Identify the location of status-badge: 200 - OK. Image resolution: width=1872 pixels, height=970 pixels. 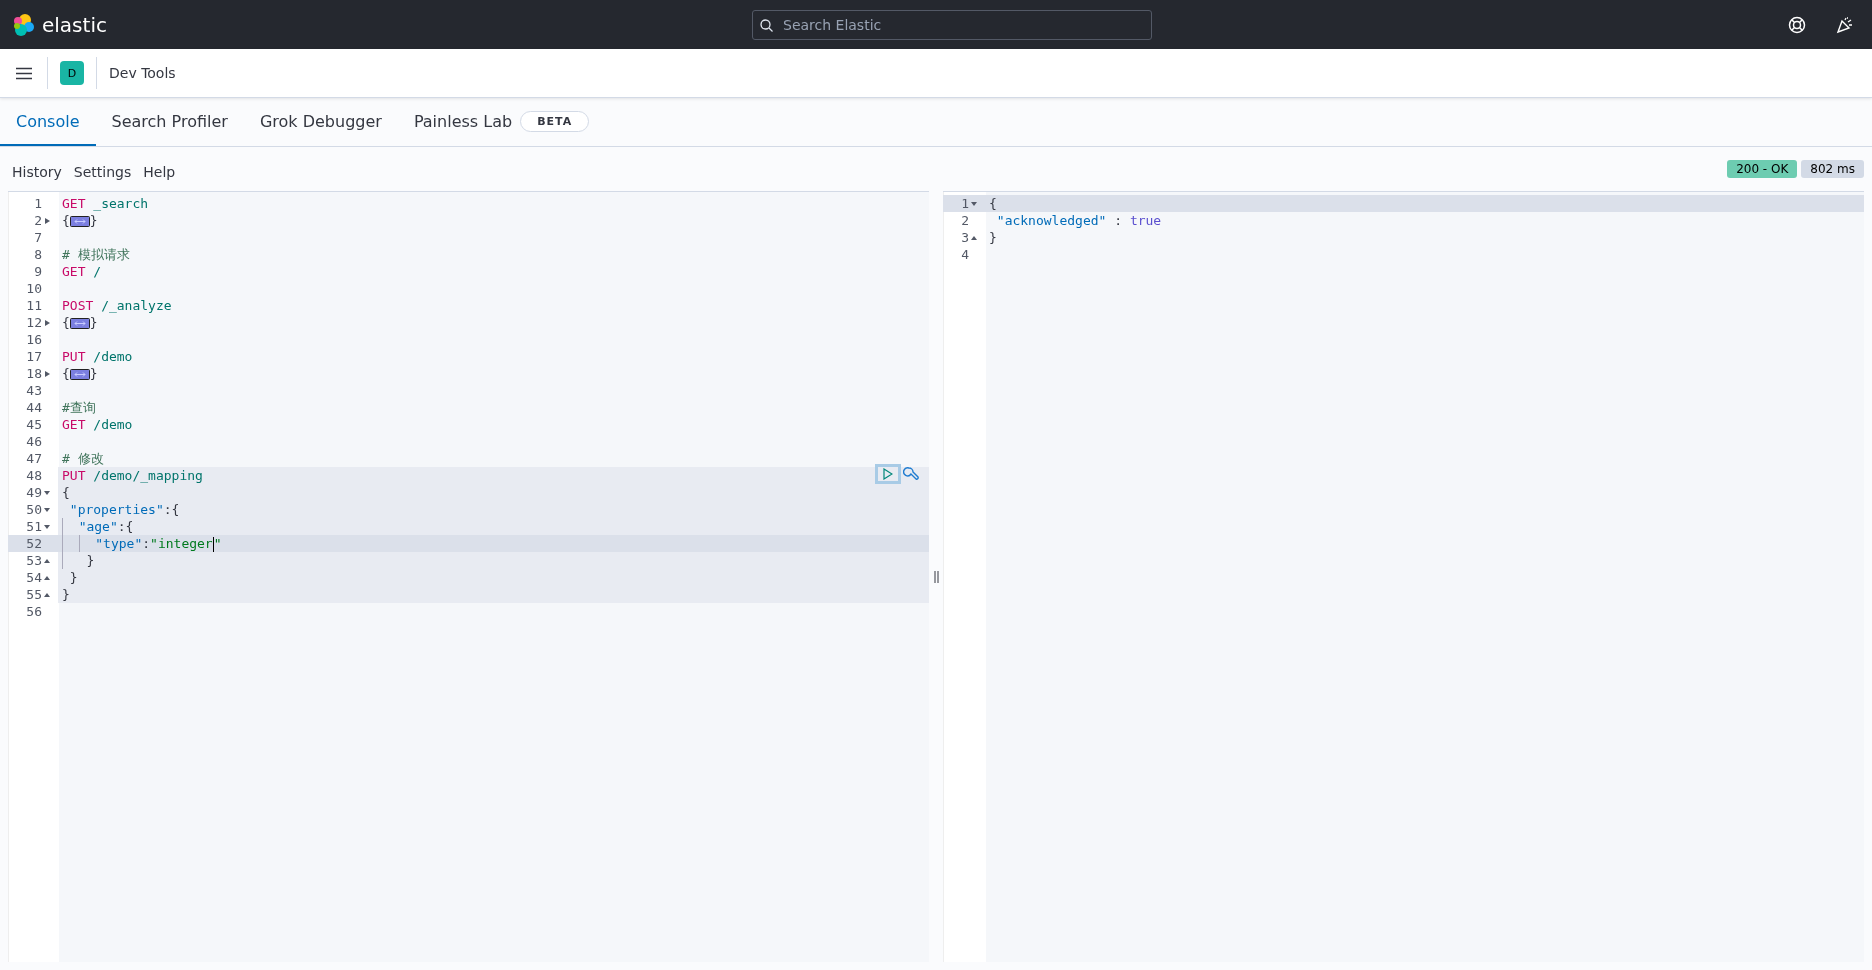
(1762, 169).